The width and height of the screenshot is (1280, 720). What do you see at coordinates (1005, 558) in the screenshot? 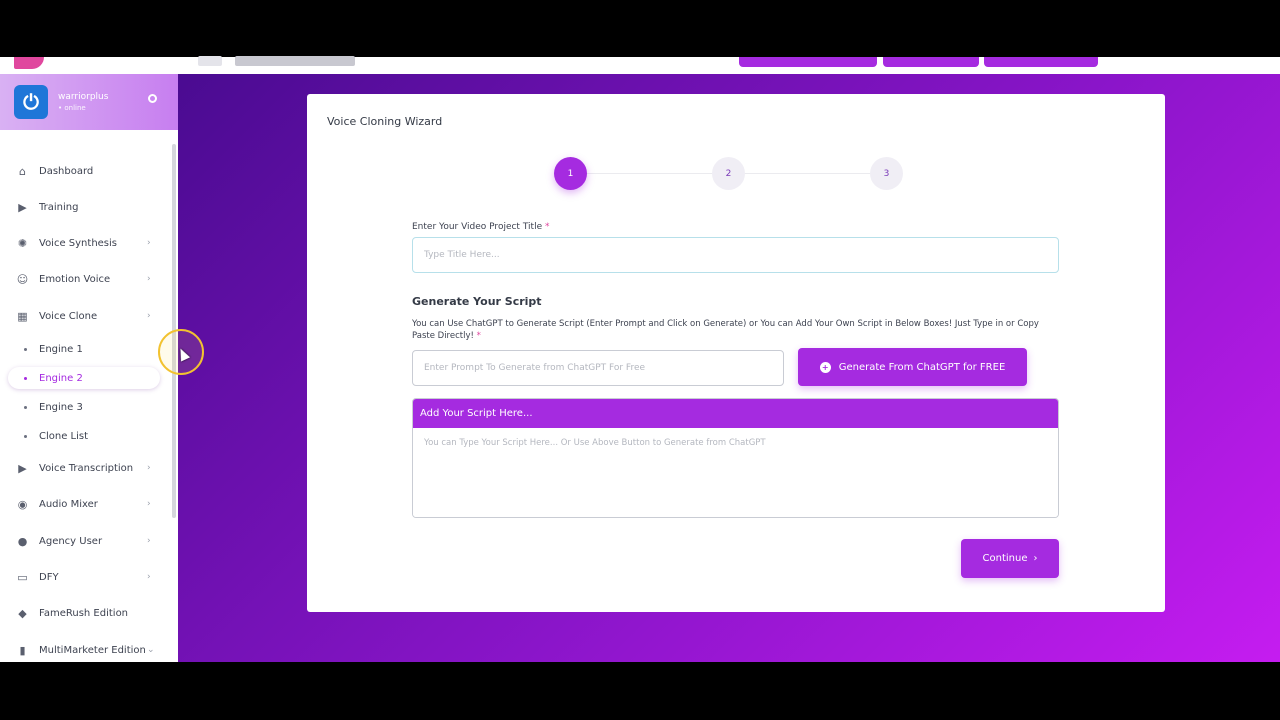
I see `continue-button-label: Continue` at bounding box center [1005, 558].